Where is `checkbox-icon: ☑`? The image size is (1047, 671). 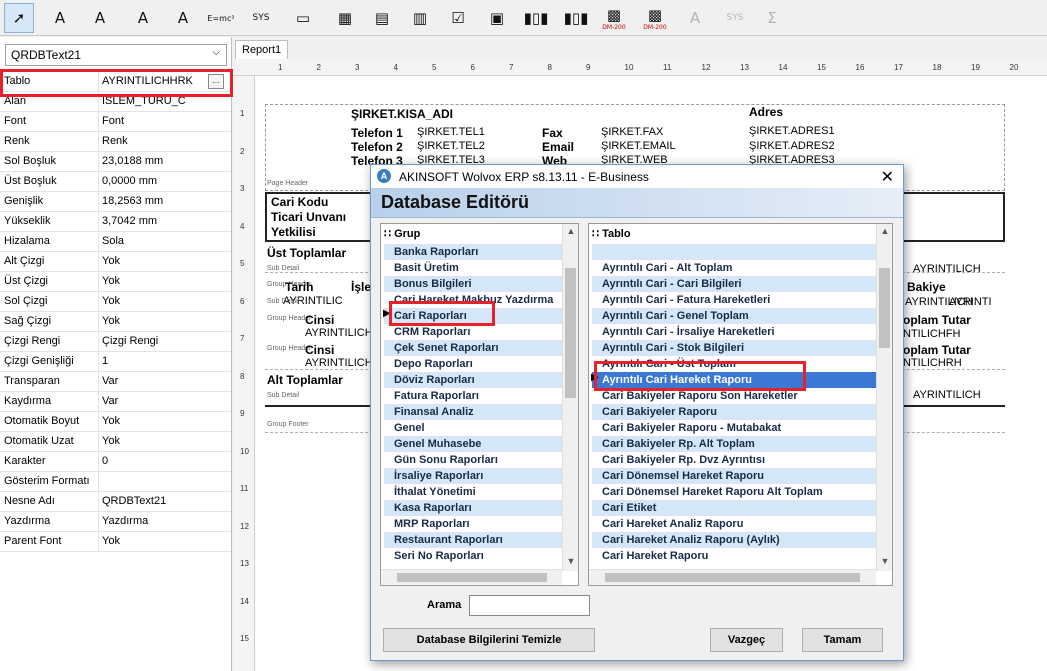
checkbox-icon: ☑ is located at coordinates (458, 18).